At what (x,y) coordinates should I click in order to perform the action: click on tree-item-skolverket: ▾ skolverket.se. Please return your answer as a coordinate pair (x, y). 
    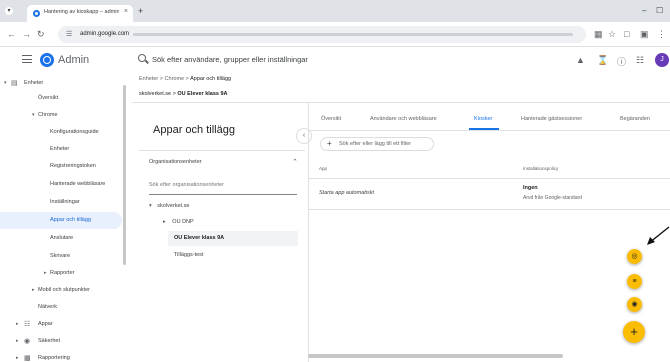
    Looking at the image, I should click on (169, 206).